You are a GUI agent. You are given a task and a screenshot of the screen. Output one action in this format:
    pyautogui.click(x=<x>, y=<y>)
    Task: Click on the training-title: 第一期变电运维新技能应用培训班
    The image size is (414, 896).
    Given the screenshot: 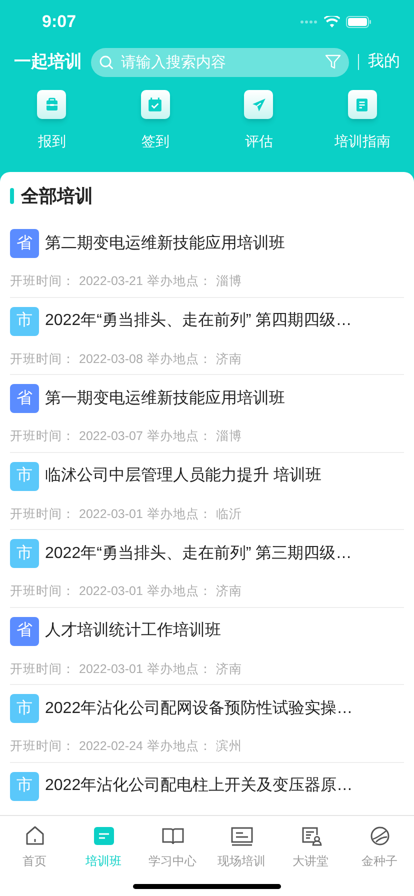 What is the action you would take?
    pyautogui.click(x=165, y=398)
    